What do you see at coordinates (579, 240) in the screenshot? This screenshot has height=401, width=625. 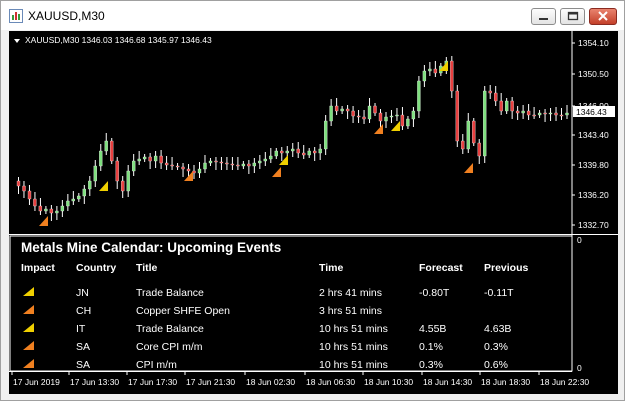 I see `subwindow-scale-top: 0` at bounding box center [579, 240].